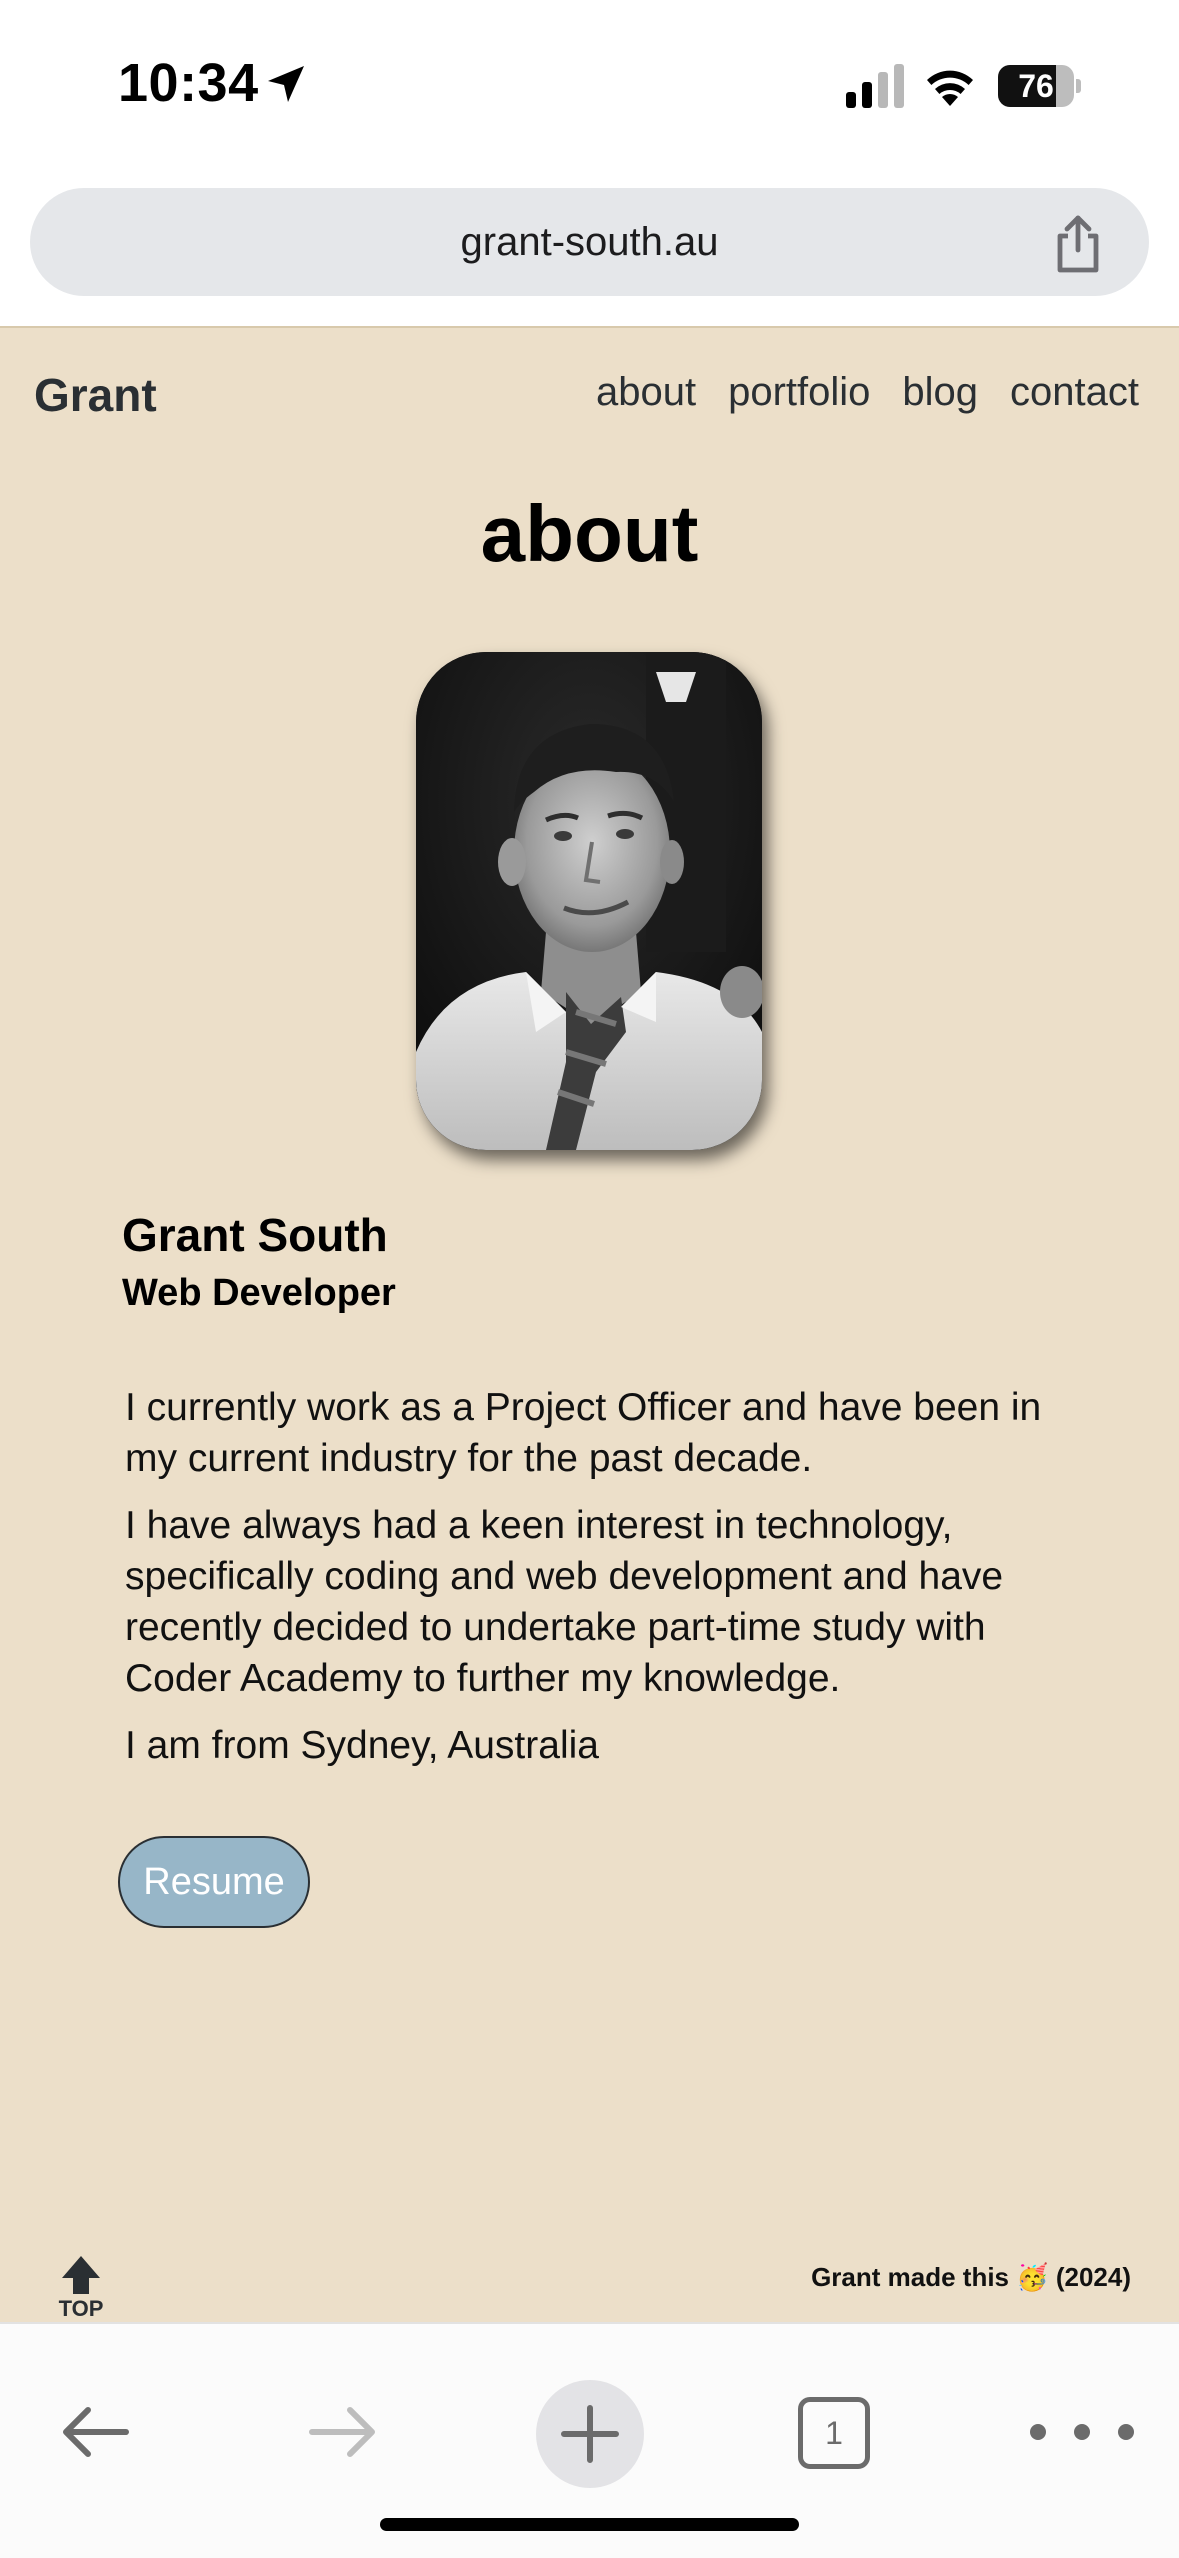 The width and height of the screenshot is (1179, 2558). Describe the element at coordinates (589, 87) in the screenshot. I see `status-bar: 10:34 76` at that location.